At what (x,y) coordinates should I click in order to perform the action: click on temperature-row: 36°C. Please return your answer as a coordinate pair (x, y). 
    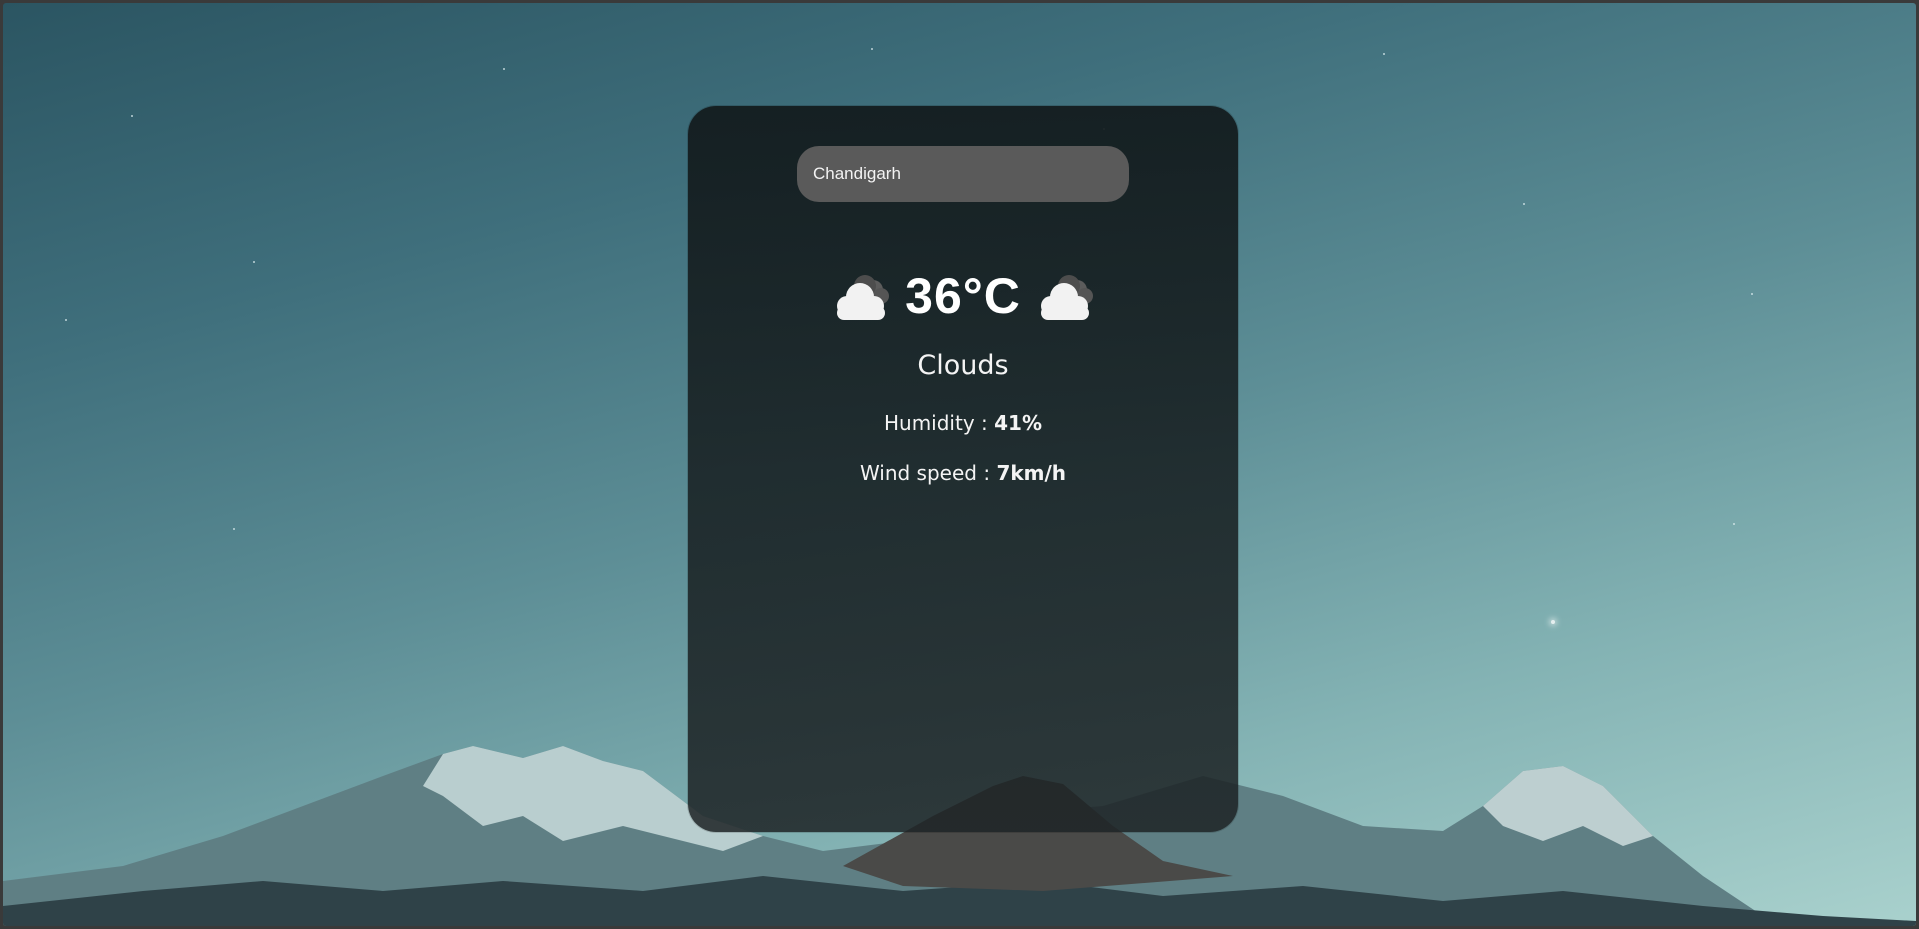
    Looking at the image, I should click on (963, 296).